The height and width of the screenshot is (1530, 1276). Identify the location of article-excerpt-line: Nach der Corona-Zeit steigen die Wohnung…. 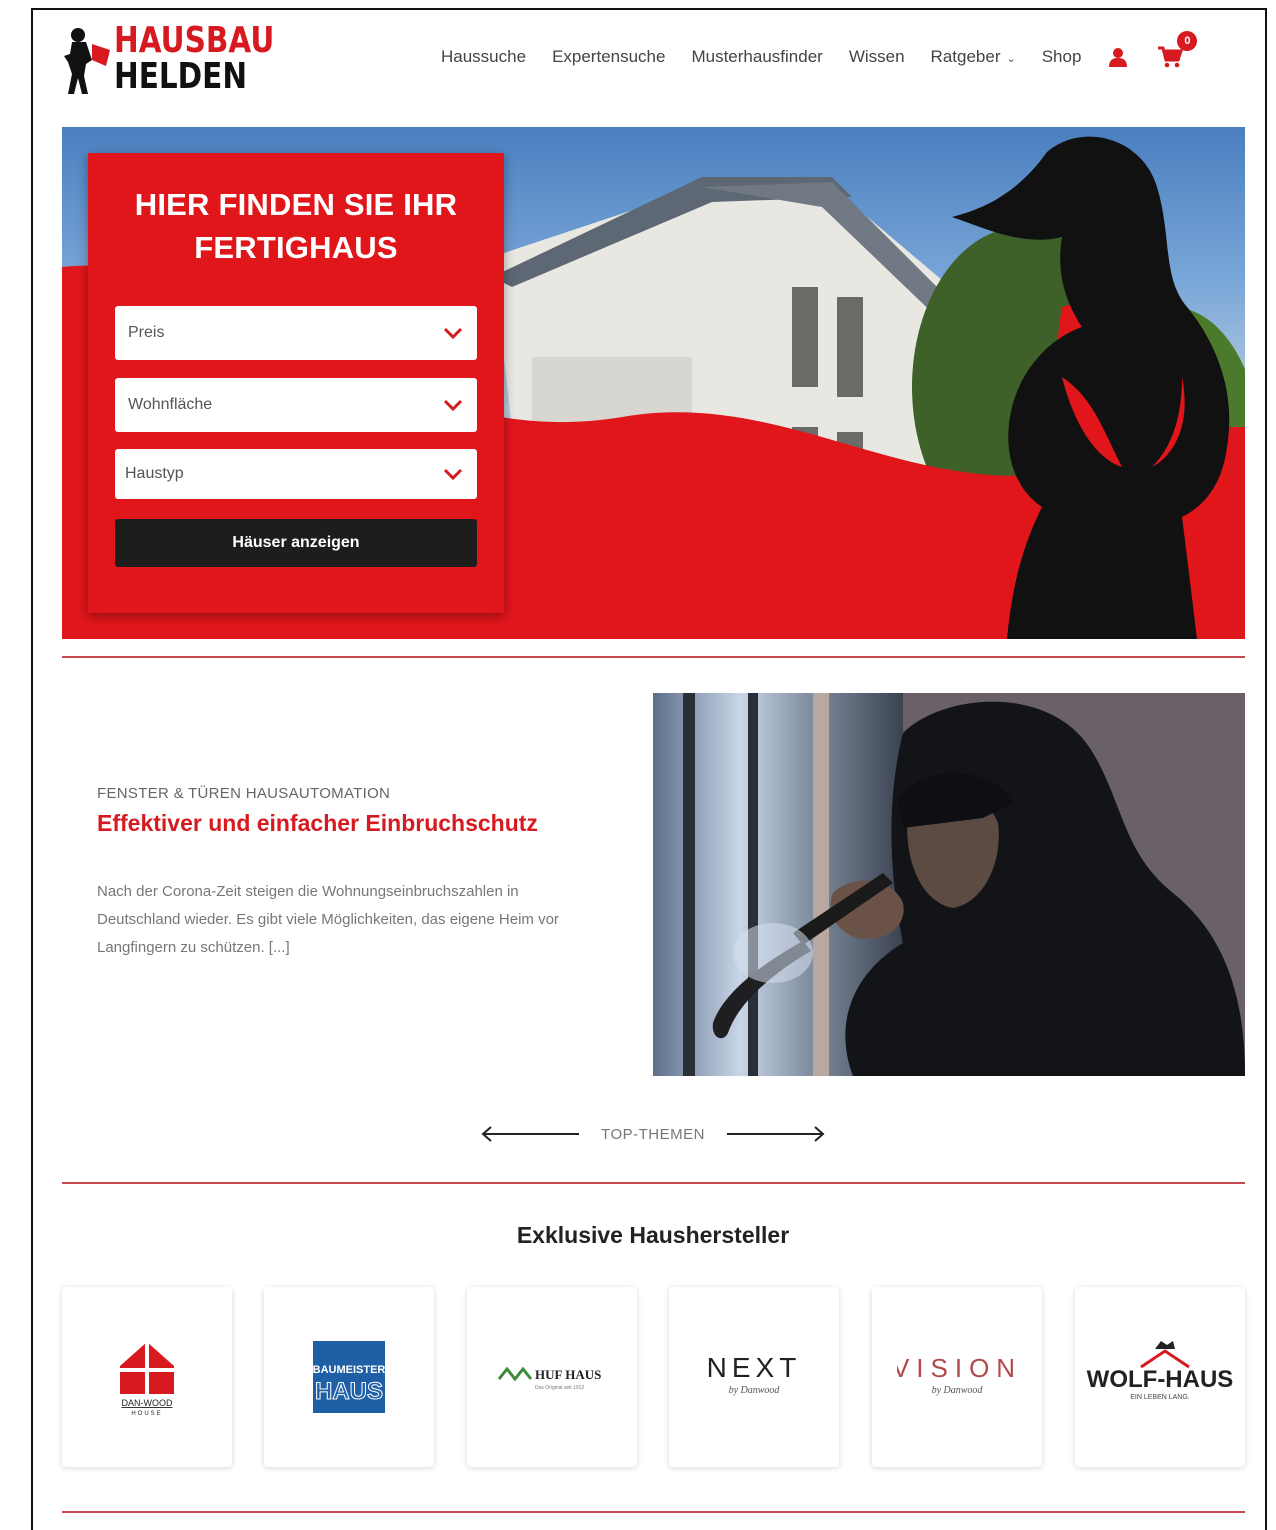
(308, 891).